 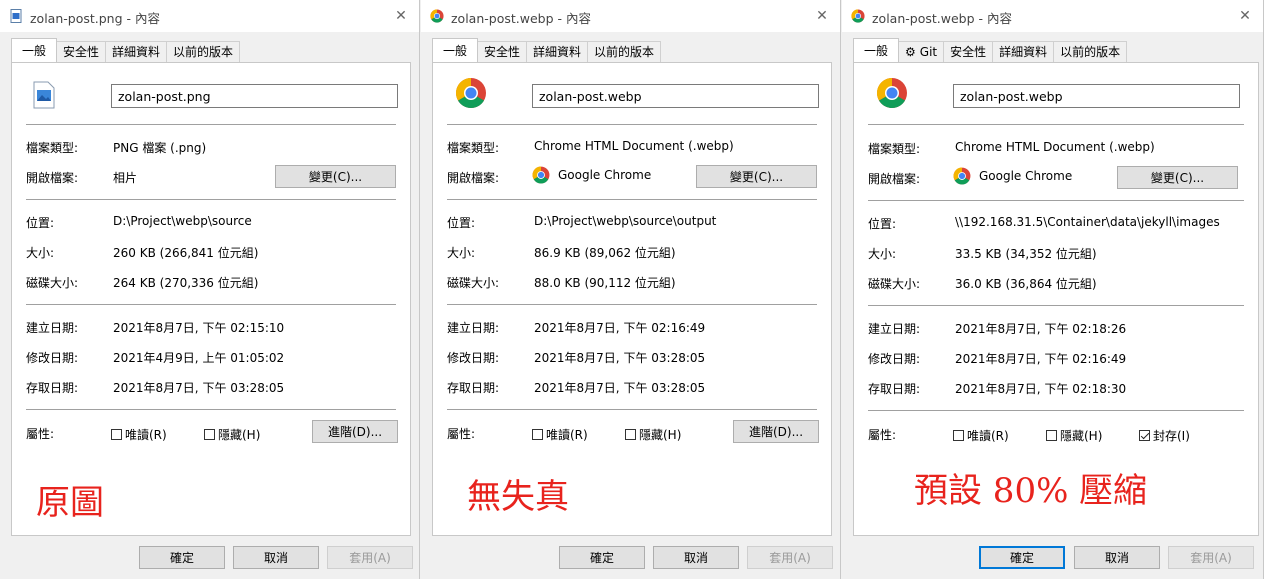 I want to click on size-value: 260 KB (266,841 位元組), so click(x=186, y=253).